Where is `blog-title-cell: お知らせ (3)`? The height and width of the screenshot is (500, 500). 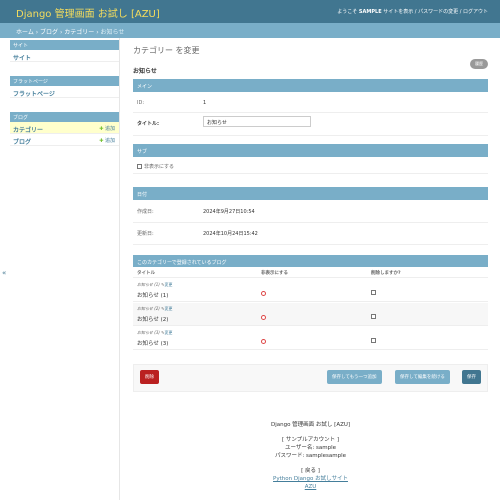 blog-title-cell: お知らせ (3) is located at coordinates (152, 343).